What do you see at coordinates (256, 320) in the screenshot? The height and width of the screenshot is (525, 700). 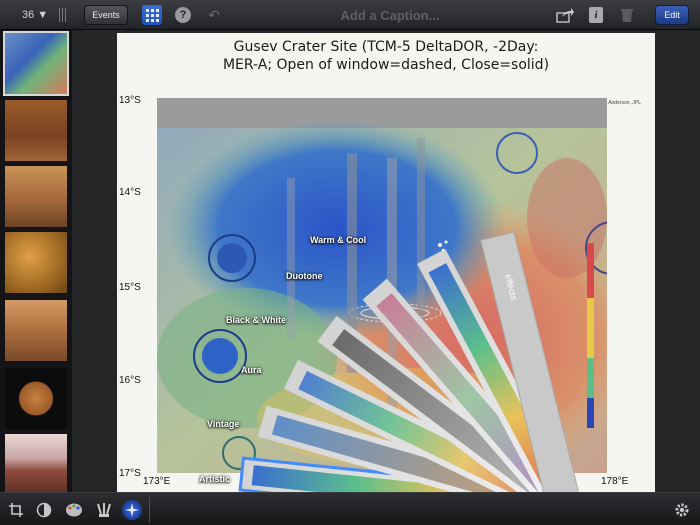 I see `effect-label-black-white: Black & White` at bounding box center [256, 320].